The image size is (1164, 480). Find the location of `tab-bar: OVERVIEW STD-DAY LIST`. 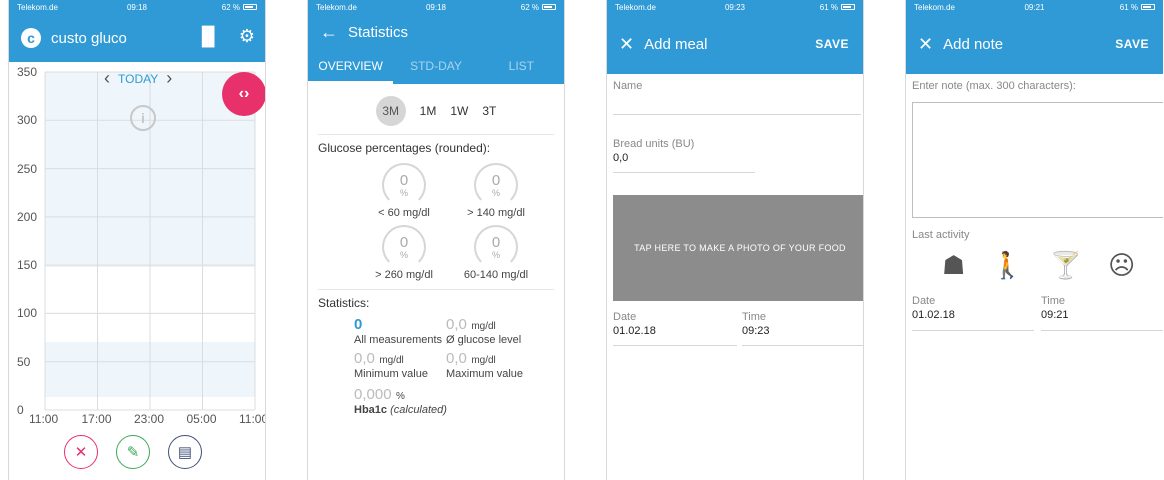

tab-bar: OVERVIEW STD-DAY LIST is located at coordinates (436, 67).